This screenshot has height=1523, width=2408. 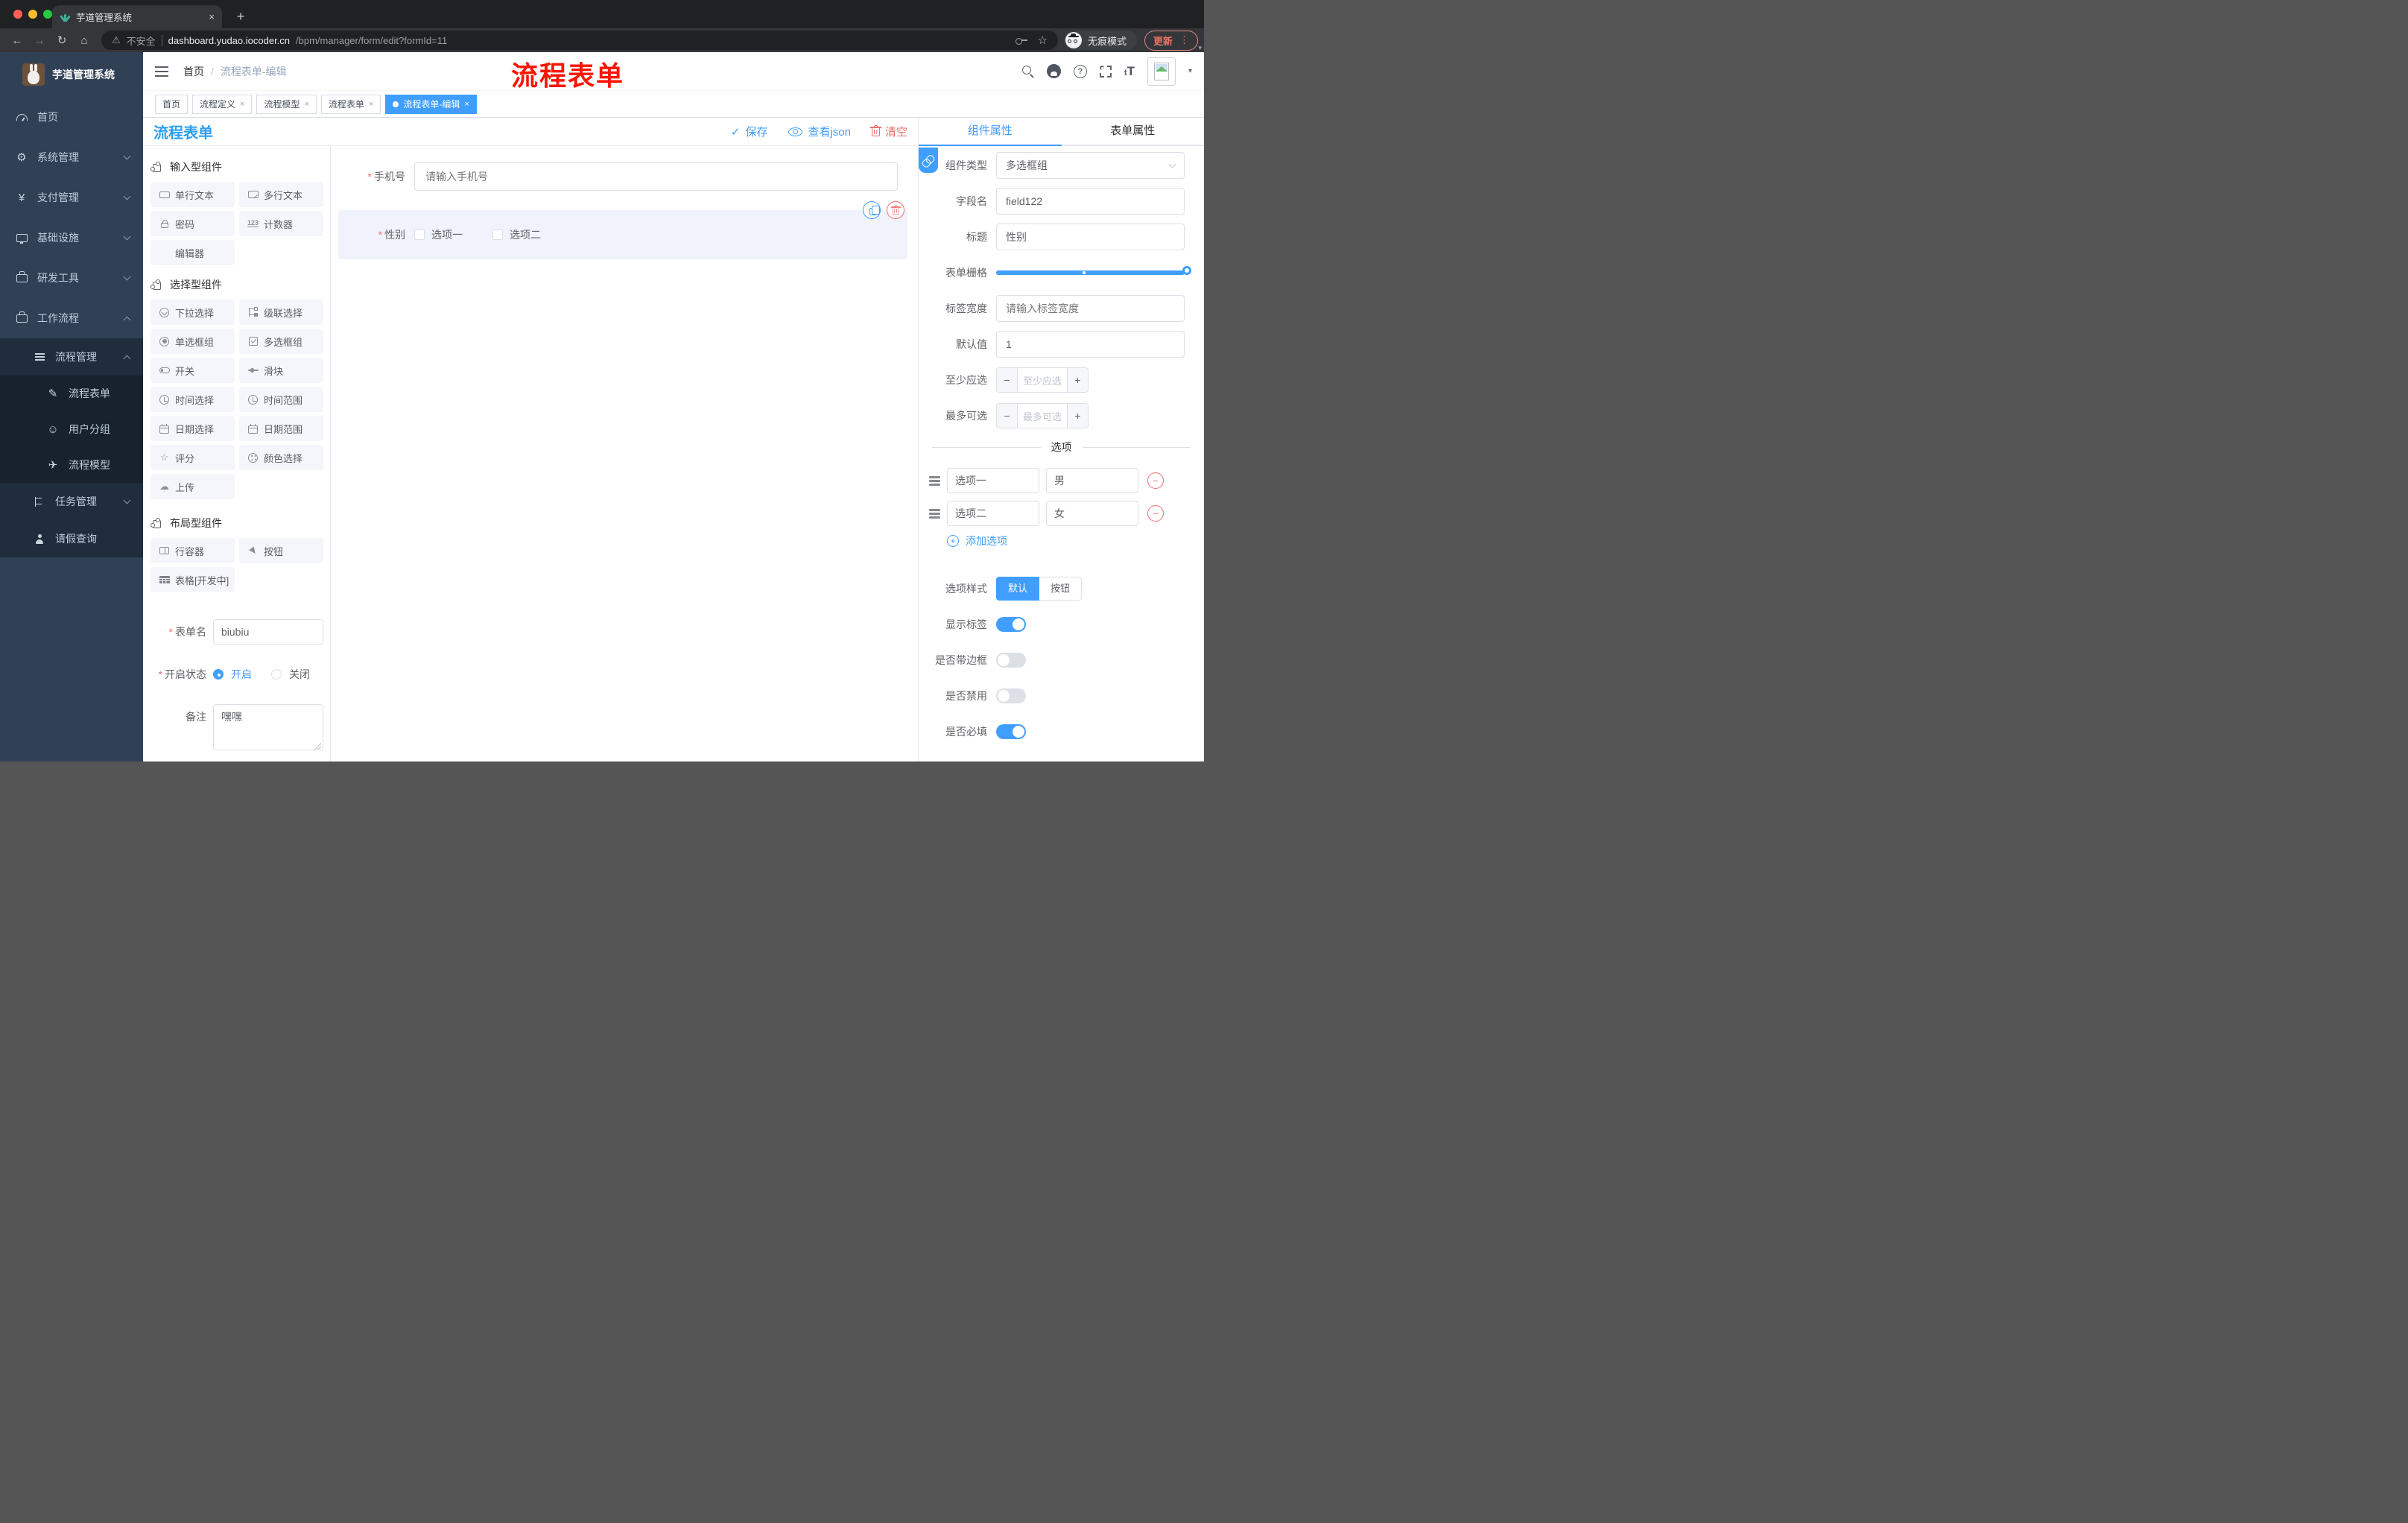 I want to click on add-option-button: + 添加选项, so click(x=1075, y=540).